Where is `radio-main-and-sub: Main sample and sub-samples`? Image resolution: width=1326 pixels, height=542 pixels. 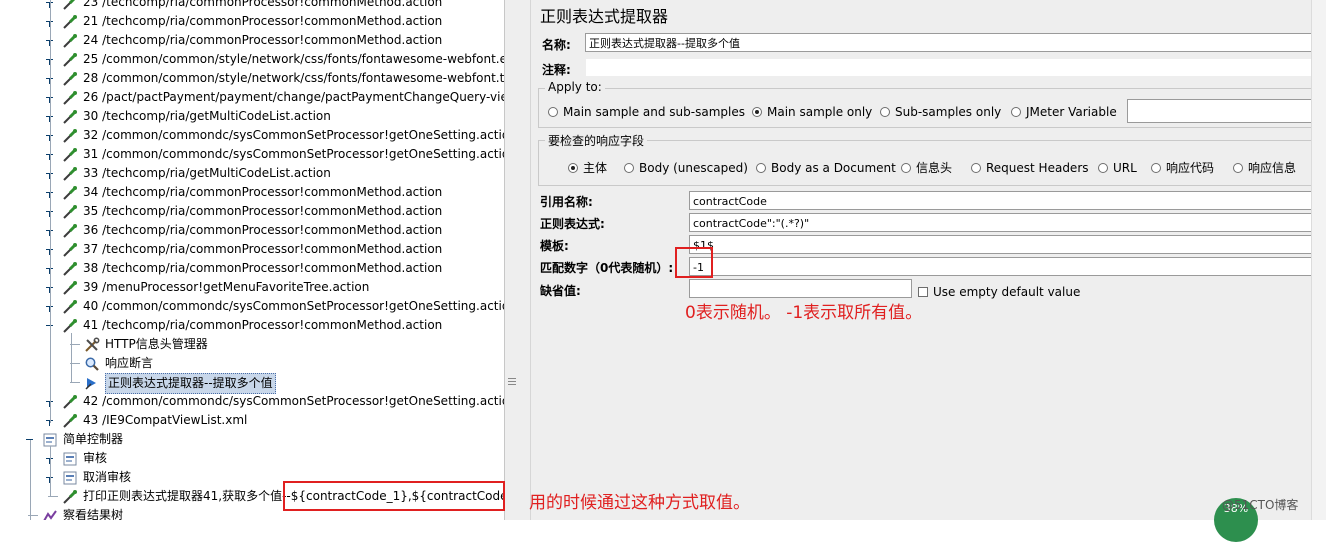 radio-main-and-sub: Main sample and sub-samples is located at coordinates (646, 112).